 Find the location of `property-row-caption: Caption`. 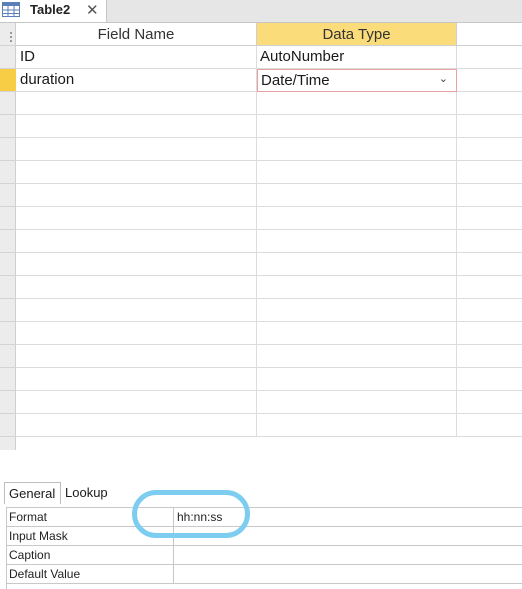

property-row-caption: Caption is located at coordinates (264, 555).